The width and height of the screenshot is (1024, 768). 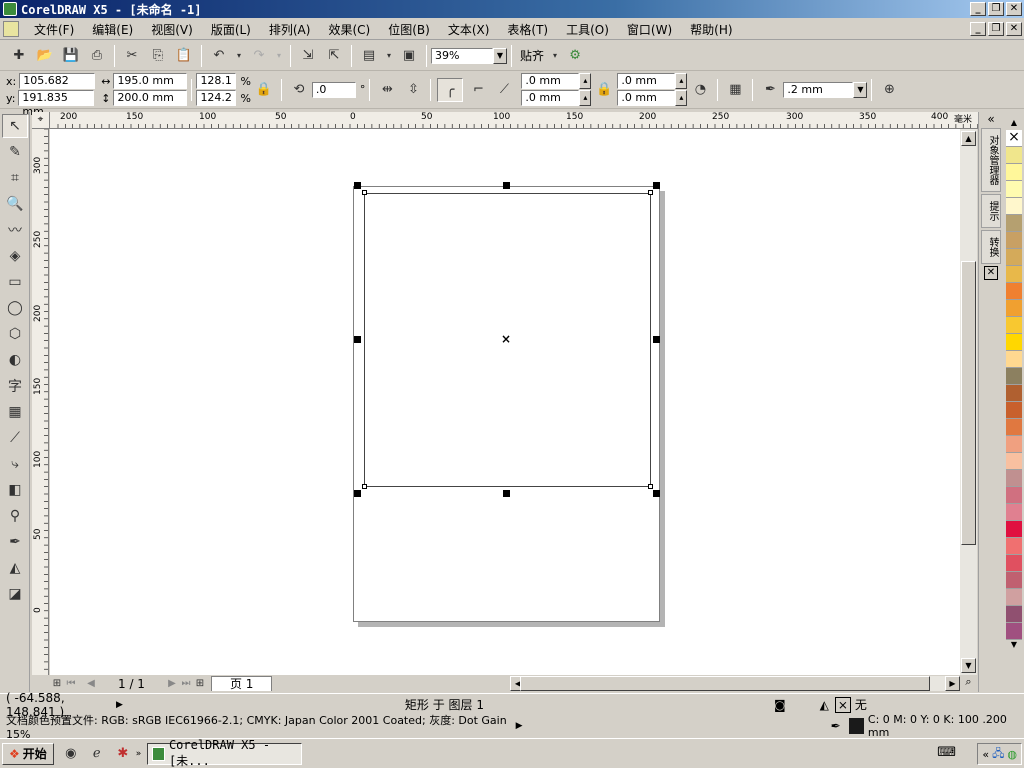 I want to click on zoom-combo: 39% ▼, so click(x=469, y=55).